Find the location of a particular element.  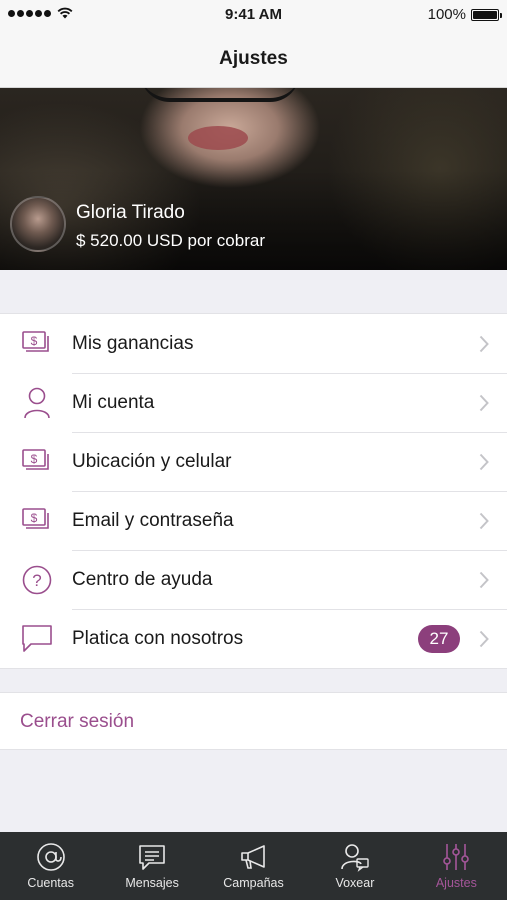

cover-photo is located at coordinates (220, 95).